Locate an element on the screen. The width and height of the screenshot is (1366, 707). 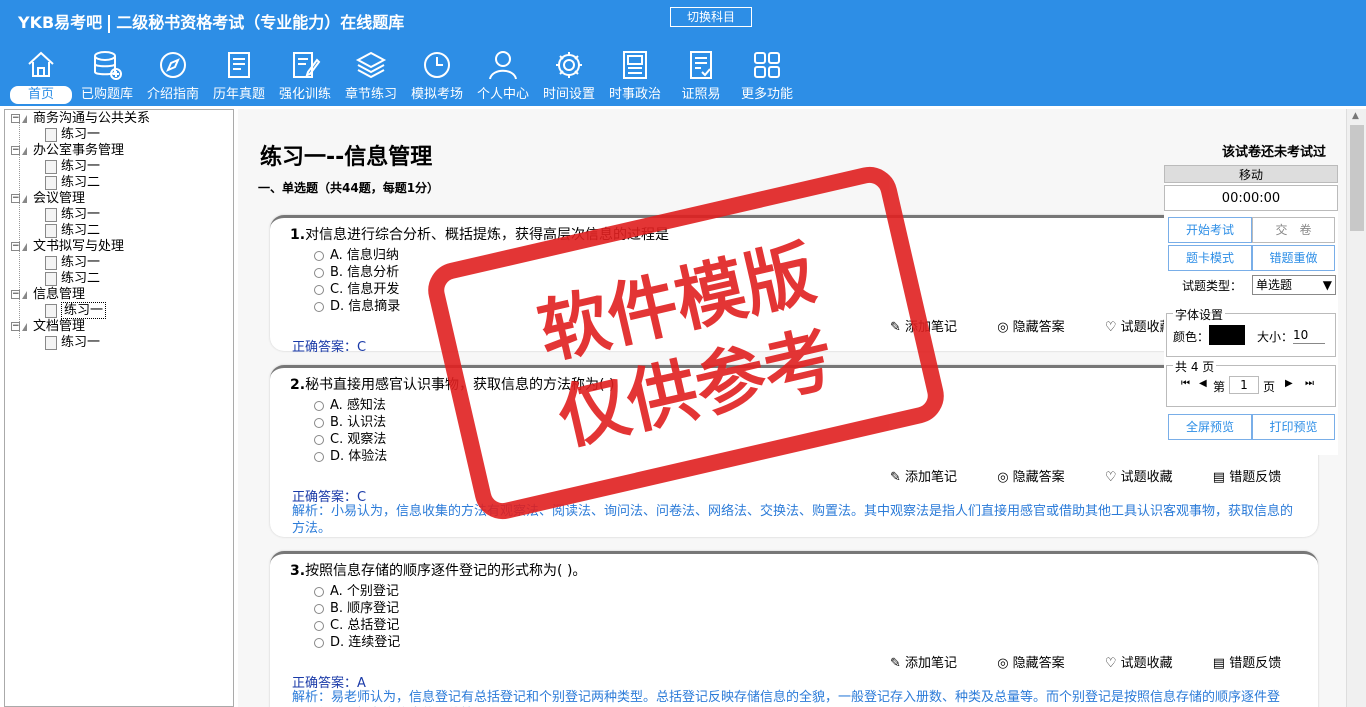
option: D. 体验法 is located at coordinates (350, 454).